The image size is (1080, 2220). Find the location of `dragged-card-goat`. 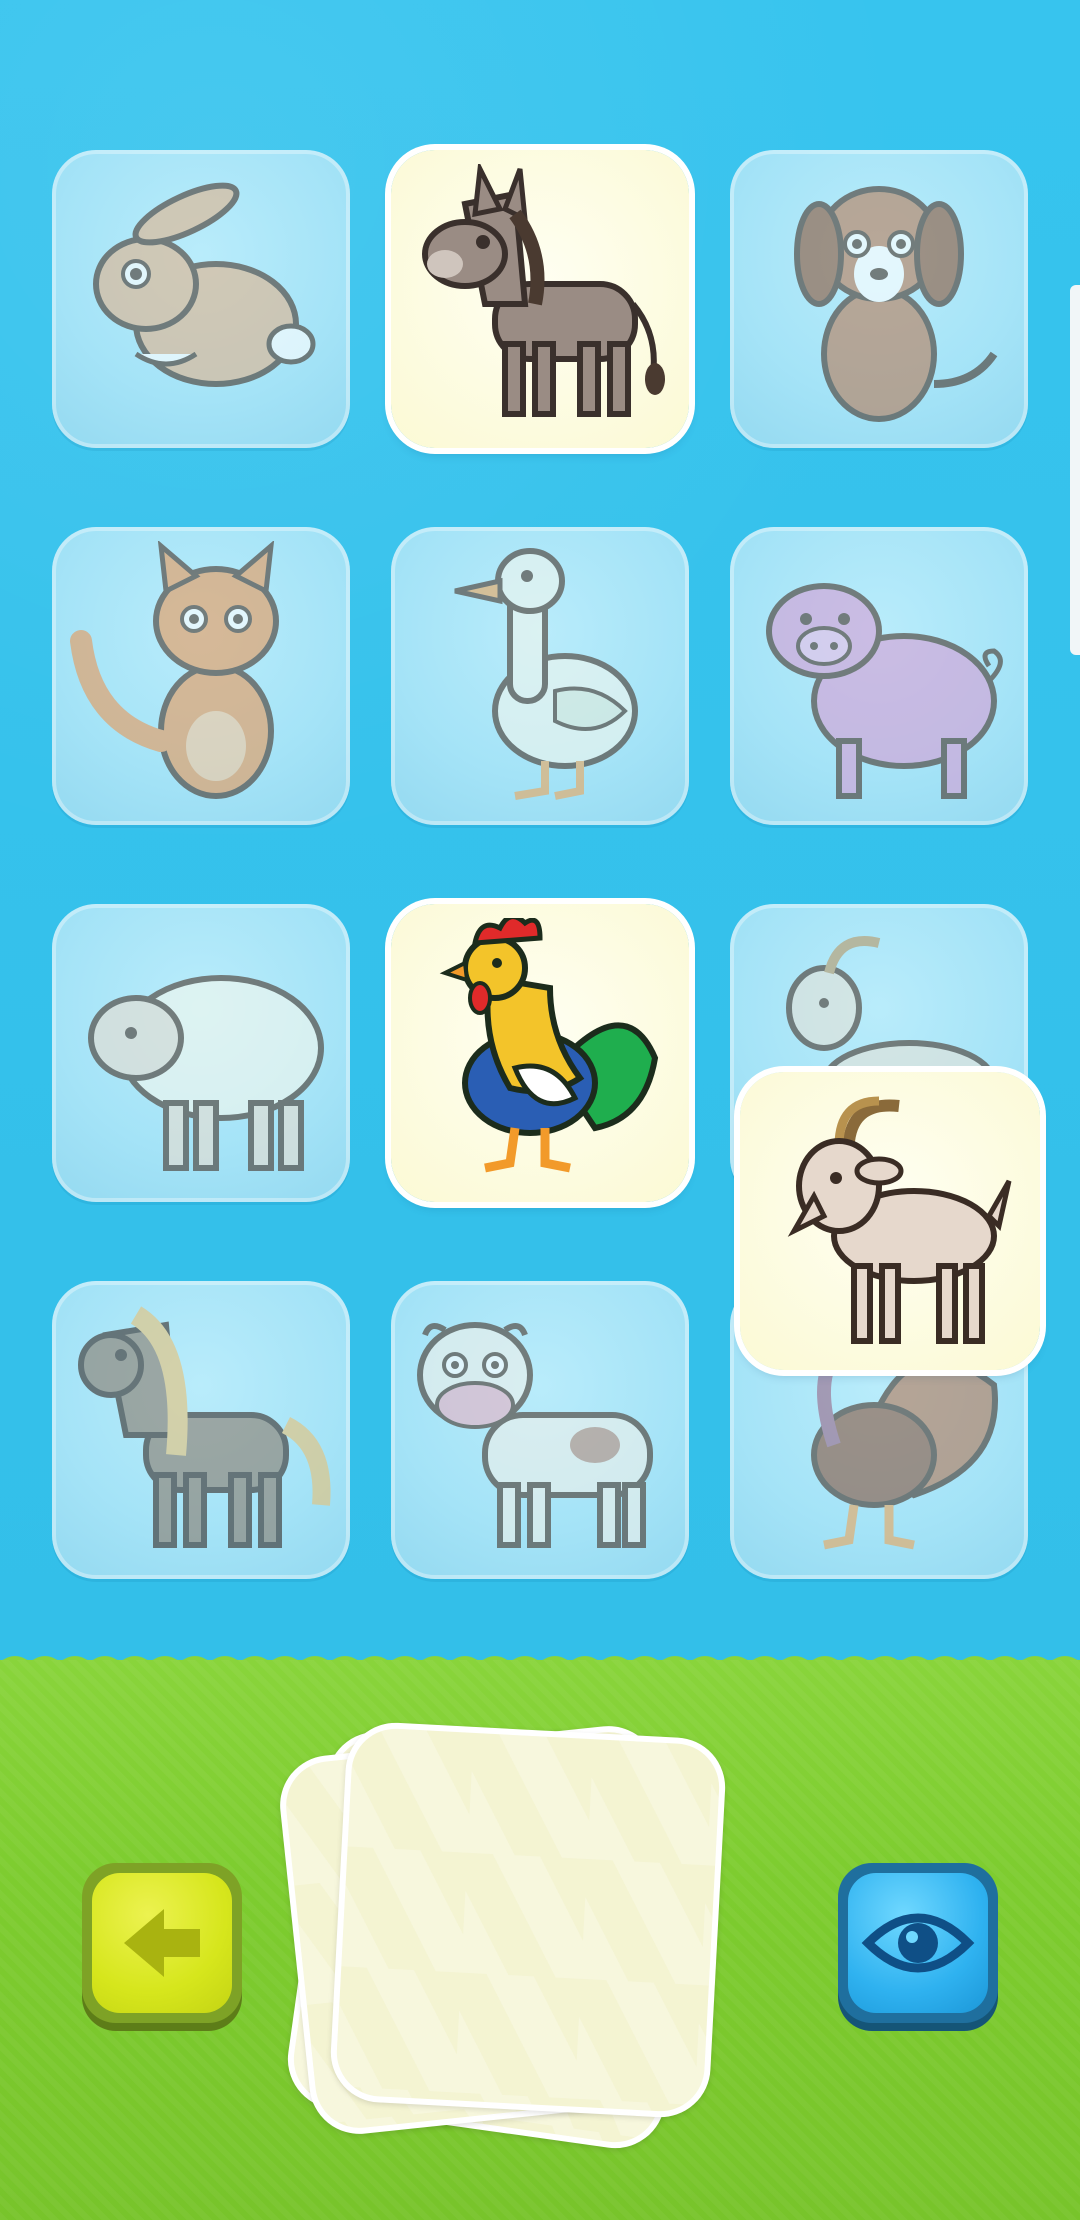

dragged-card-goat is located at coordinates (890, 1221).